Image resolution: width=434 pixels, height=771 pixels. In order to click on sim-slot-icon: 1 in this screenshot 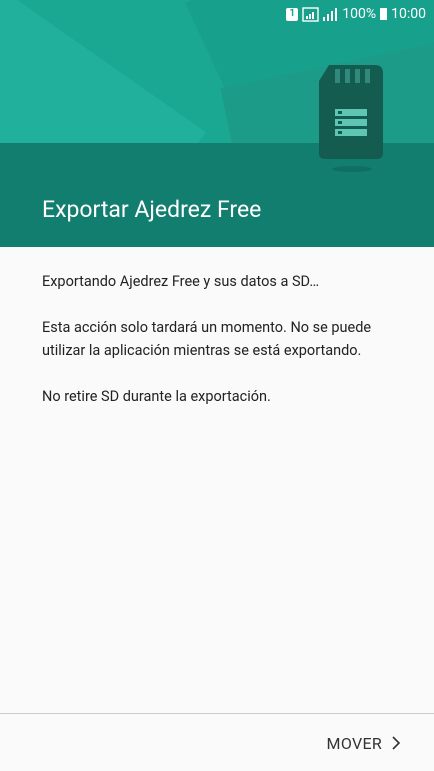, I will do `click(292, 14)`.